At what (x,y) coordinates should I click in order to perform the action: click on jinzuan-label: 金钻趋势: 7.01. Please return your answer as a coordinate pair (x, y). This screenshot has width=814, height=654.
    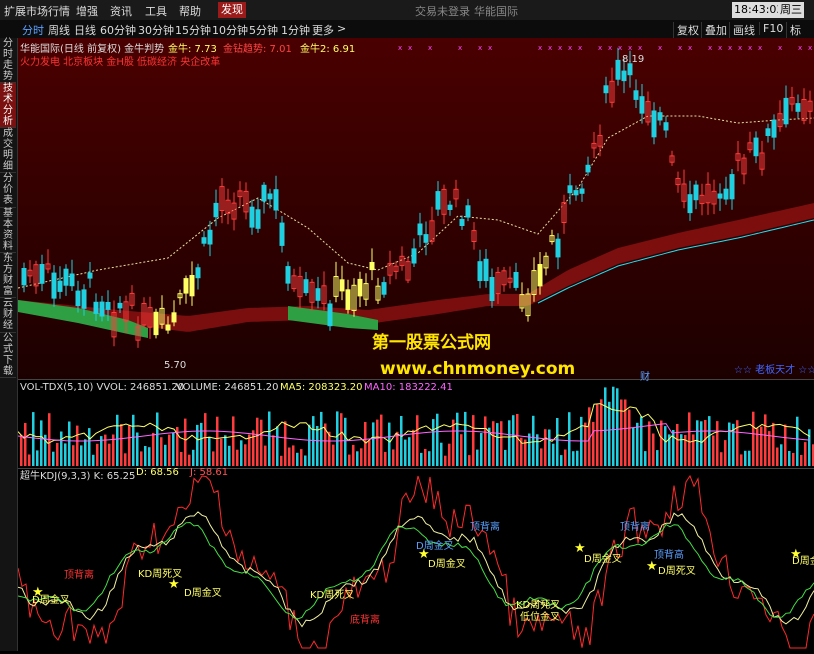
    Looking at the image, I should click on (257, 49).